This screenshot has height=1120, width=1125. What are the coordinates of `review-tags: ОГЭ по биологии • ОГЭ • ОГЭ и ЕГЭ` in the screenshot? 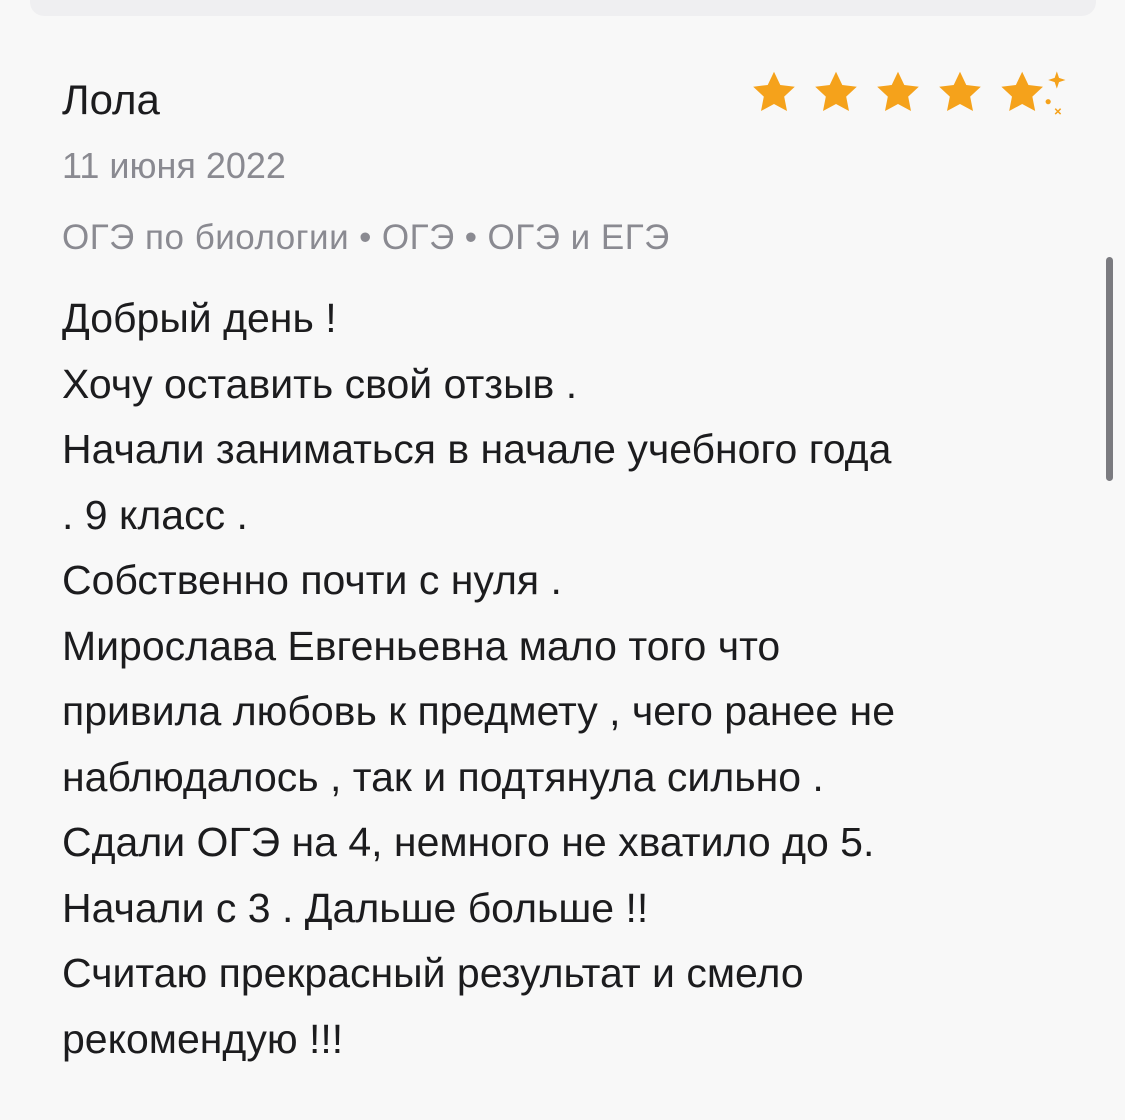 It's located at (366, 238).